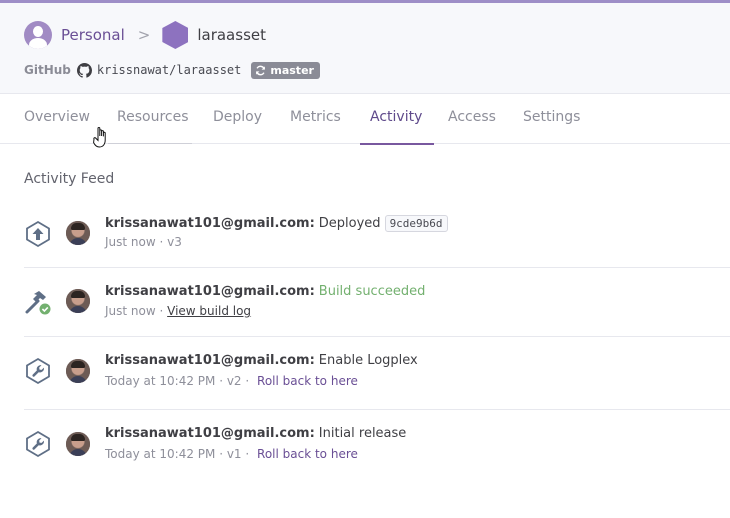 Image resolution: width=730 pixels, height=518 pixels. I want to click on activity-time: Just now ·, so click(134, 311).